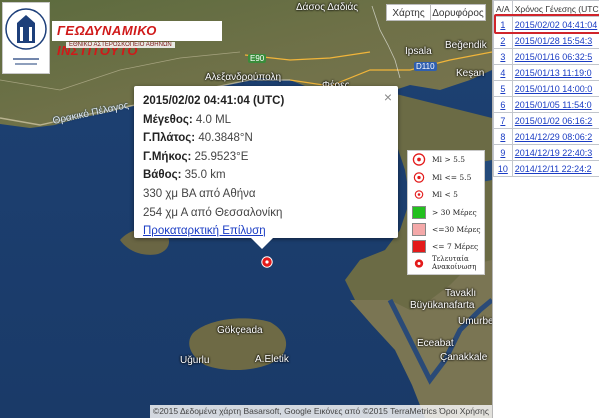  I want to click on table-row: 6 2015/01/05 11:54:0, so click(546, 104).